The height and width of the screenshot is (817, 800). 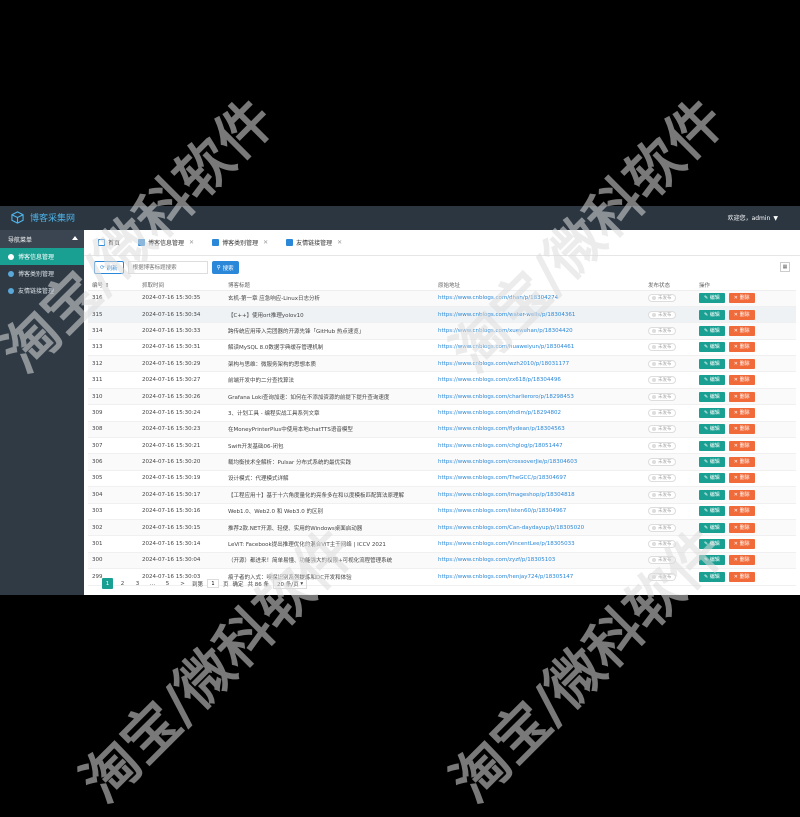 What do you see at coordinates (539, 298) in the screenshot?
I see `cell-url: https://www.cnblogs.com/dhan/p/18304274` at bounding box center [539, 298].